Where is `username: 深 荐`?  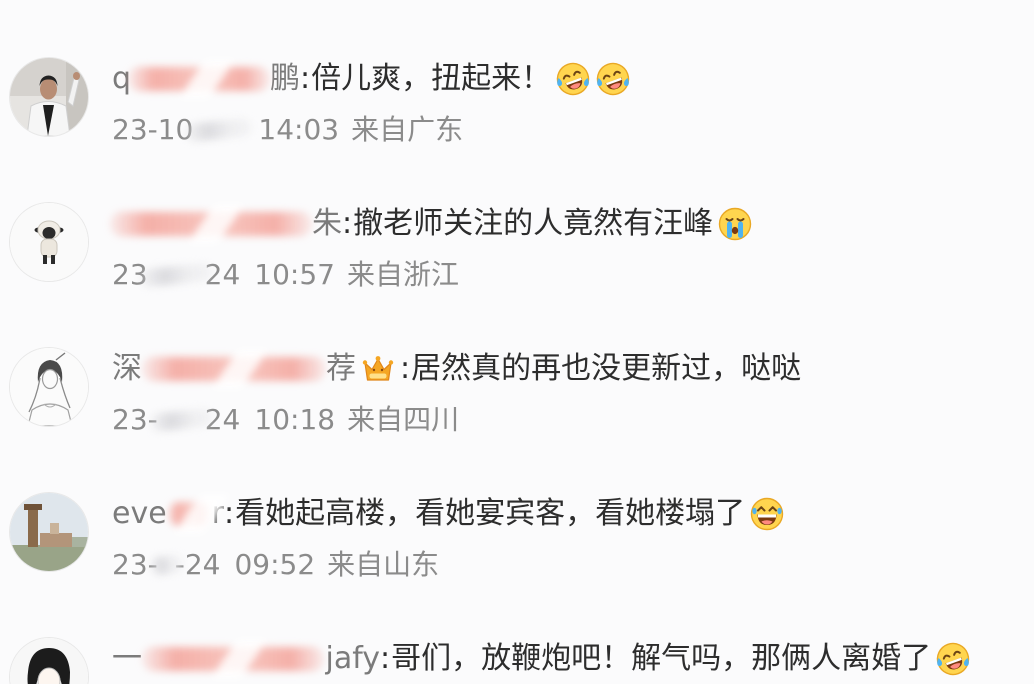 username: 深 荐 is located at coordinates (234, 369).